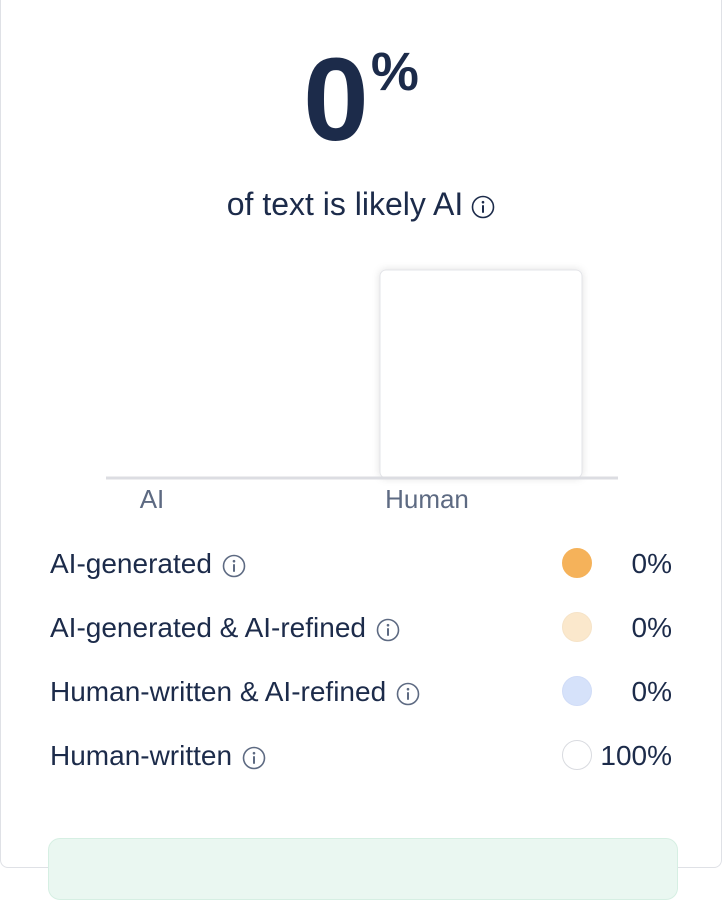 The height and width of the screenshot is (900, 728). I want to click on legend-label: AI-generated & AI-refined, so click(208, 627).